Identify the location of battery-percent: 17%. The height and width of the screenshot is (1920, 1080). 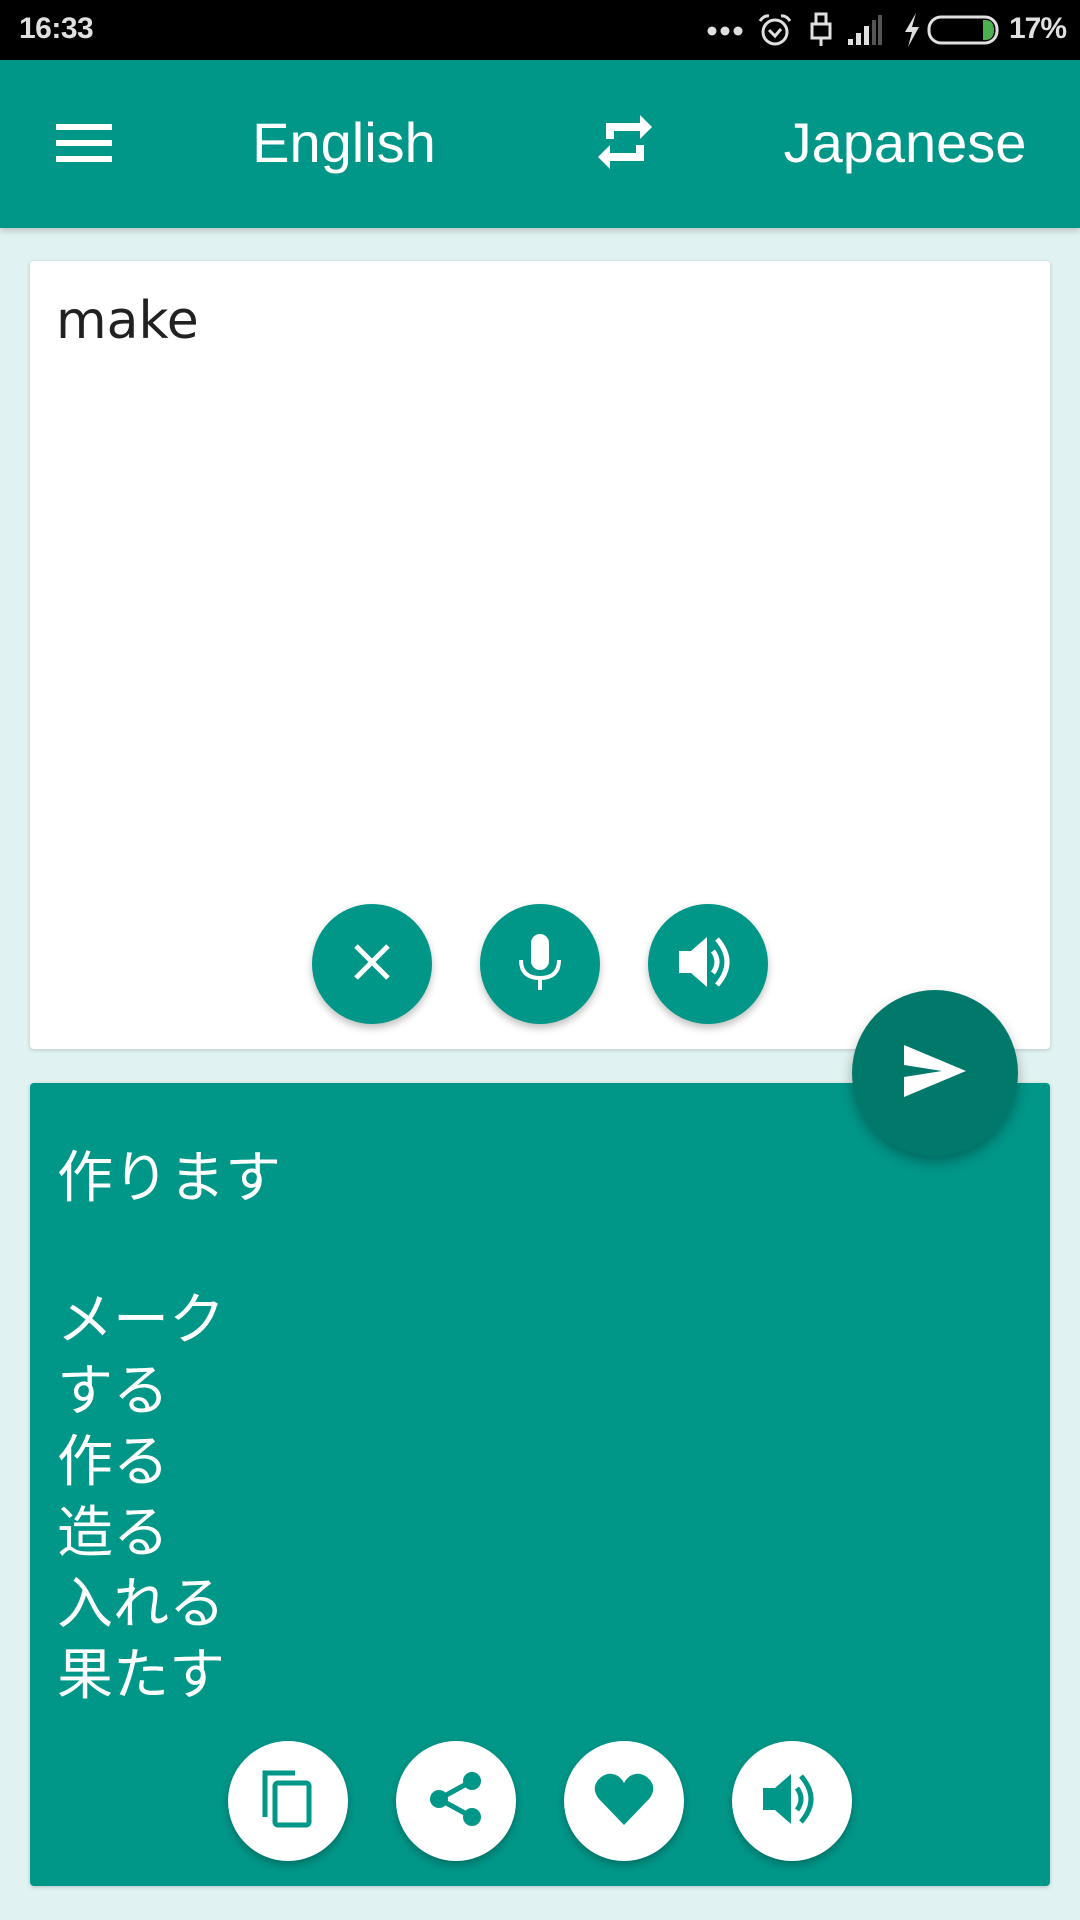
(1038, 28).